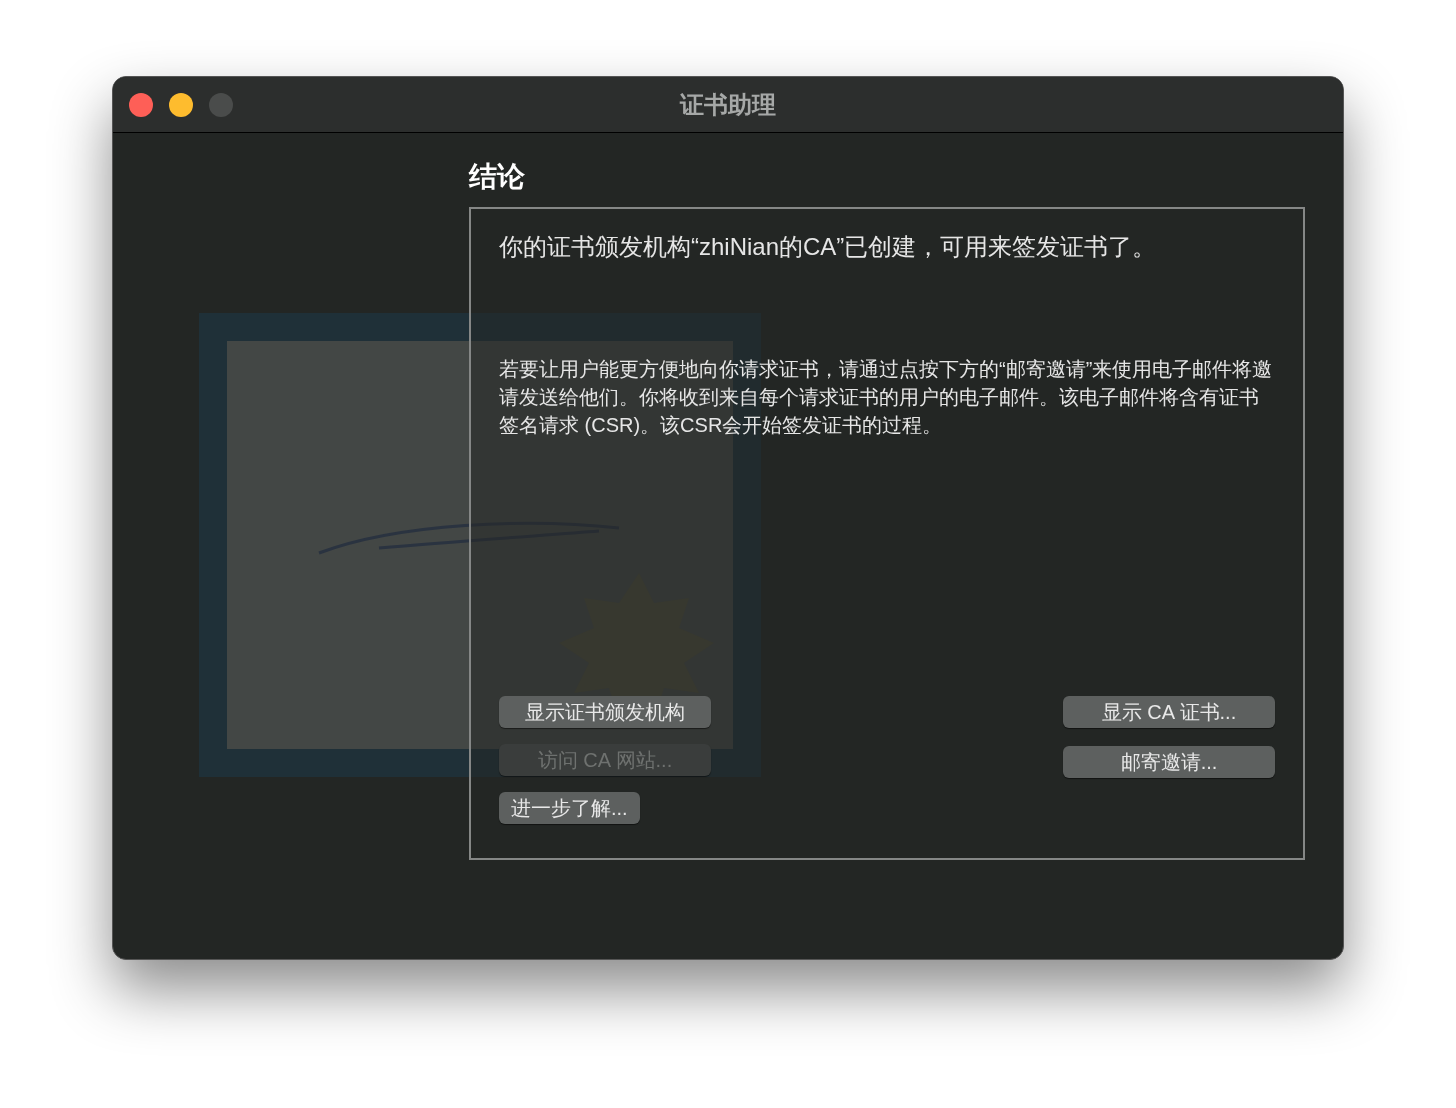 Image resolution: width=1456 pixels, height=1108 pixels. Describe the element at coordinates (886, 397) in the screenshot. I see `description-text: 若要让用户能更方便地向你请求证书，请通过点按下方的“邮寄邀请”来使用电子邮件将邀请发送给他们。你将收到来自每个请求证书的用户的电子邮件。该电子邮件将含有证书签名请求 (CSR)。该CSR会开始签发证书的过程。` at that location.